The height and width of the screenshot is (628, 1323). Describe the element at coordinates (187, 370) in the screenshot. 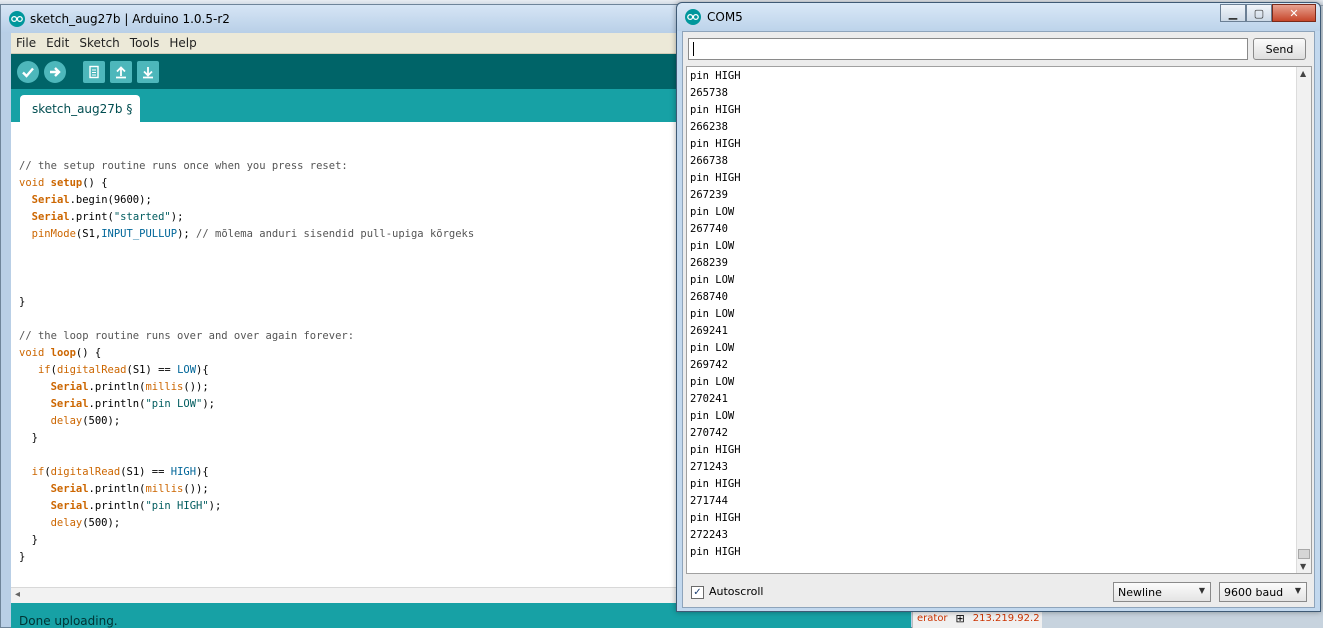

I see `code-constant: LOW` at that location.